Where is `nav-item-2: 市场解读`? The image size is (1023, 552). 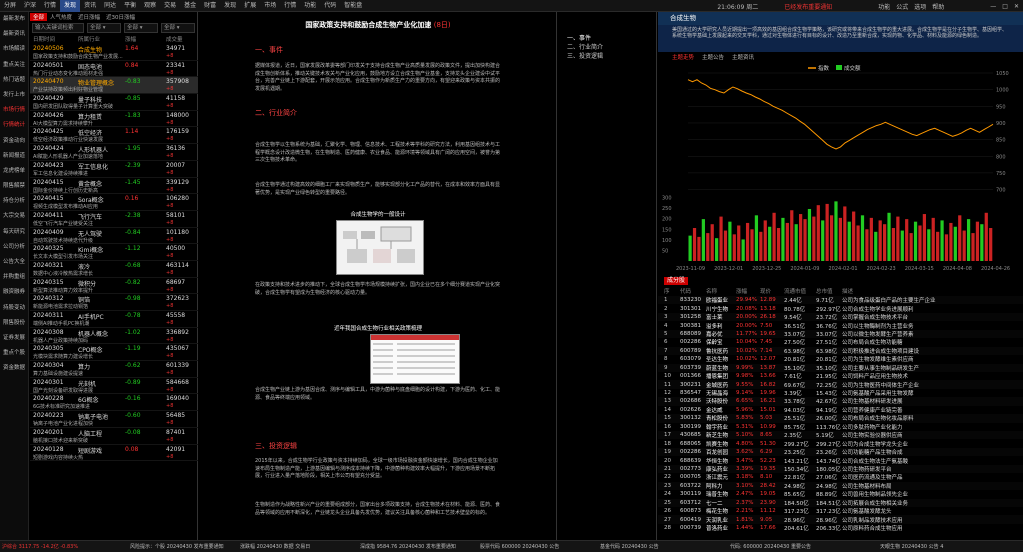 nav-item-2: 市场解读 is located at coordinates (14, 49).